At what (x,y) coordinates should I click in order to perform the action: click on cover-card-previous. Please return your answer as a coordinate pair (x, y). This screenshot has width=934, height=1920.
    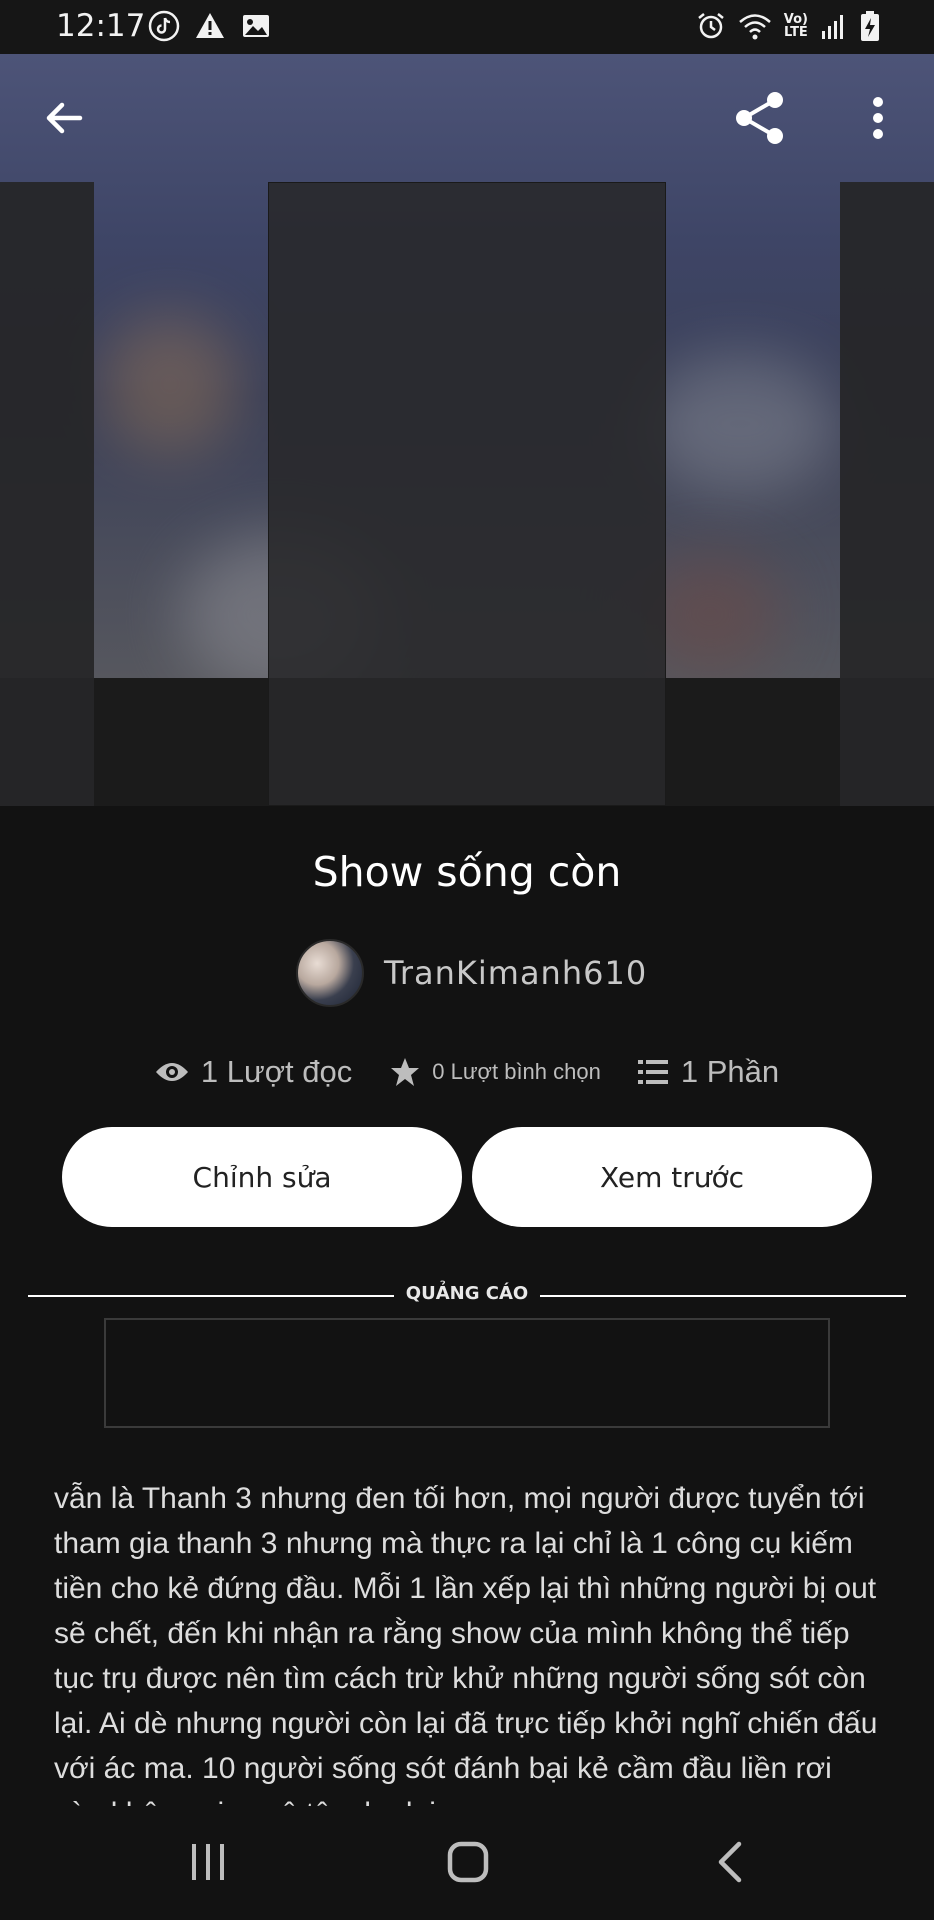
    Looking at the image, I should click on (47, 494).